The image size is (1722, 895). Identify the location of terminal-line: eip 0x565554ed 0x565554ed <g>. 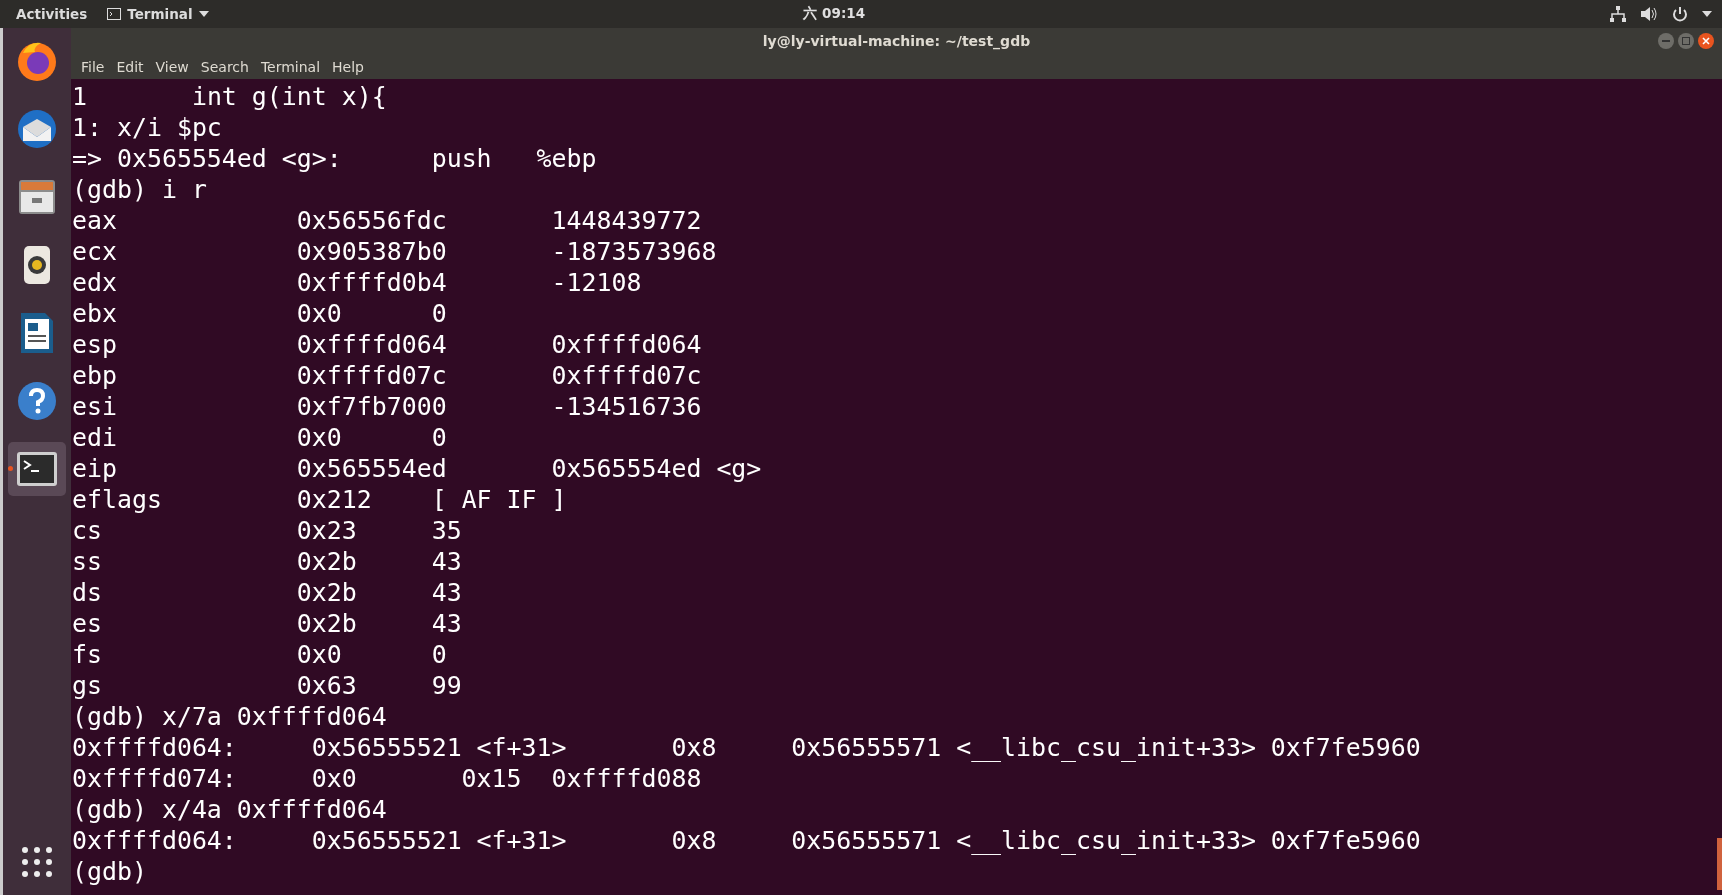
(417, 468).